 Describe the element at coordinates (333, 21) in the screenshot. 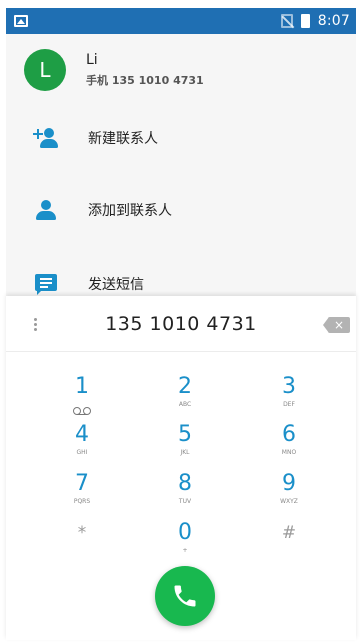

I see `status-time: 8:07` at that location.